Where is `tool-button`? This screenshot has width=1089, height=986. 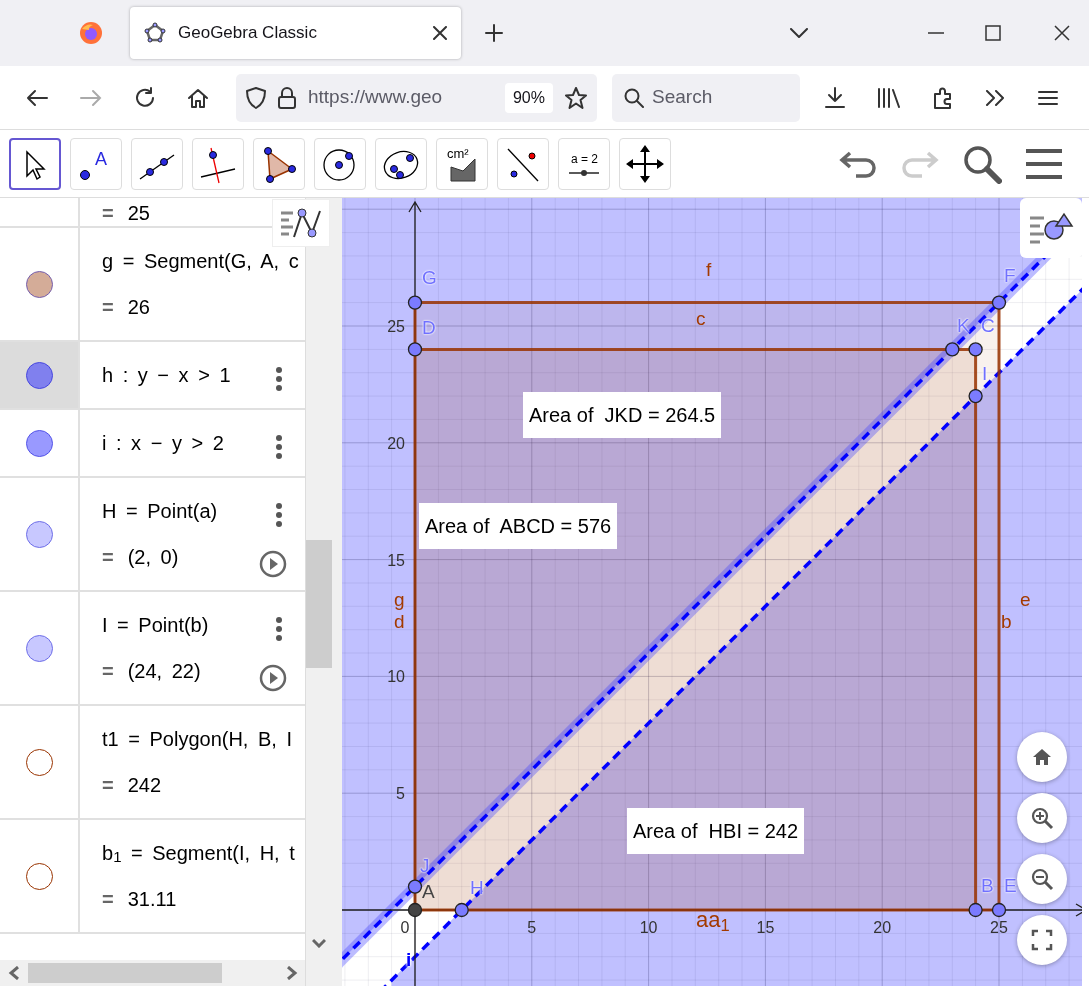
tool-button is located at coordinates (35, 163).